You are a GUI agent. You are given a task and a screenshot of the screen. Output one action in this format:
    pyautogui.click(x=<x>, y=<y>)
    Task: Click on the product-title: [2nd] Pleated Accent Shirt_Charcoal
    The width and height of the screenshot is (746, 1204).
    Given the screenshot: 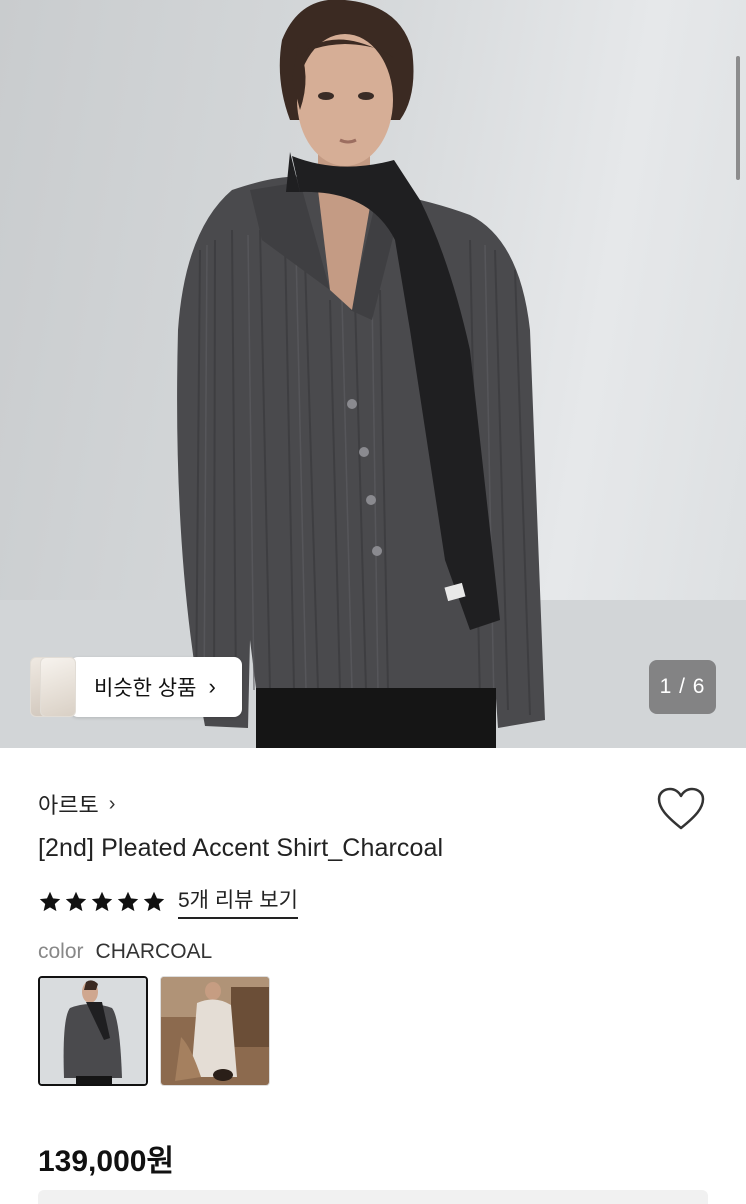 What is the action you would take?
    pyautogui.click(x=241, y=848)
    